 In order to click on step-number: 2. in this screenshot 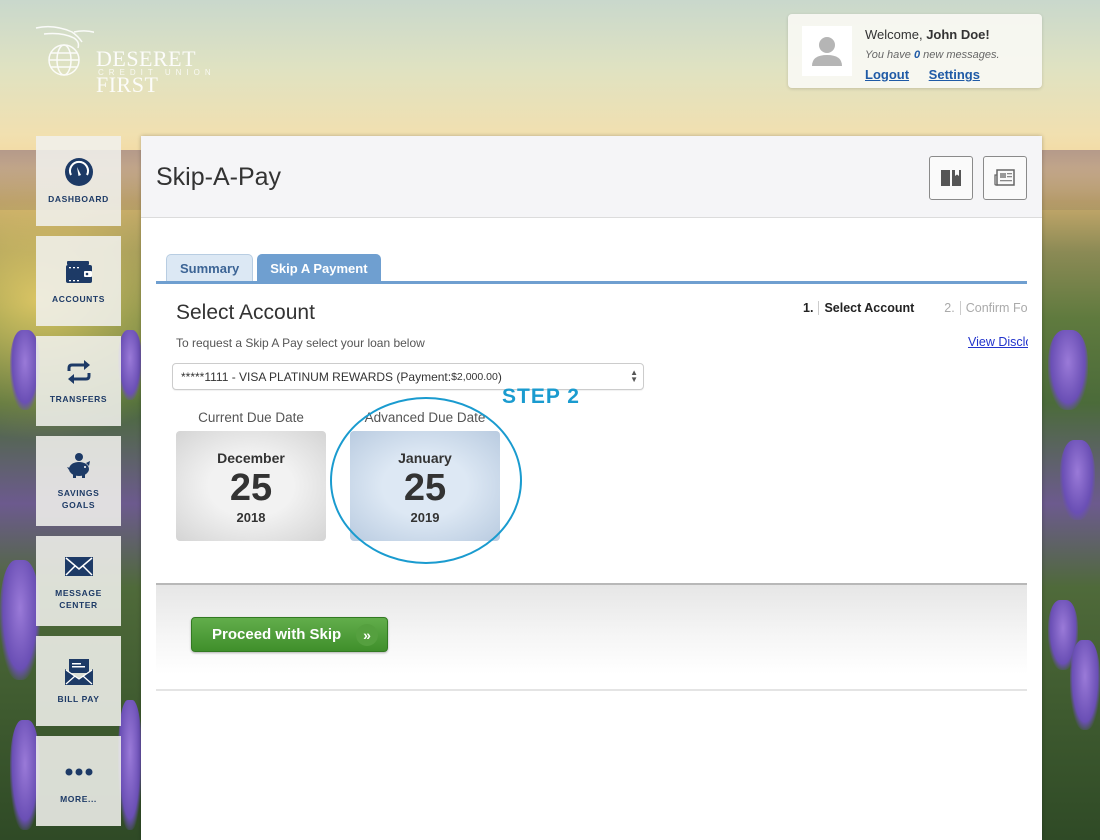, I will do `click(952, 308)`.